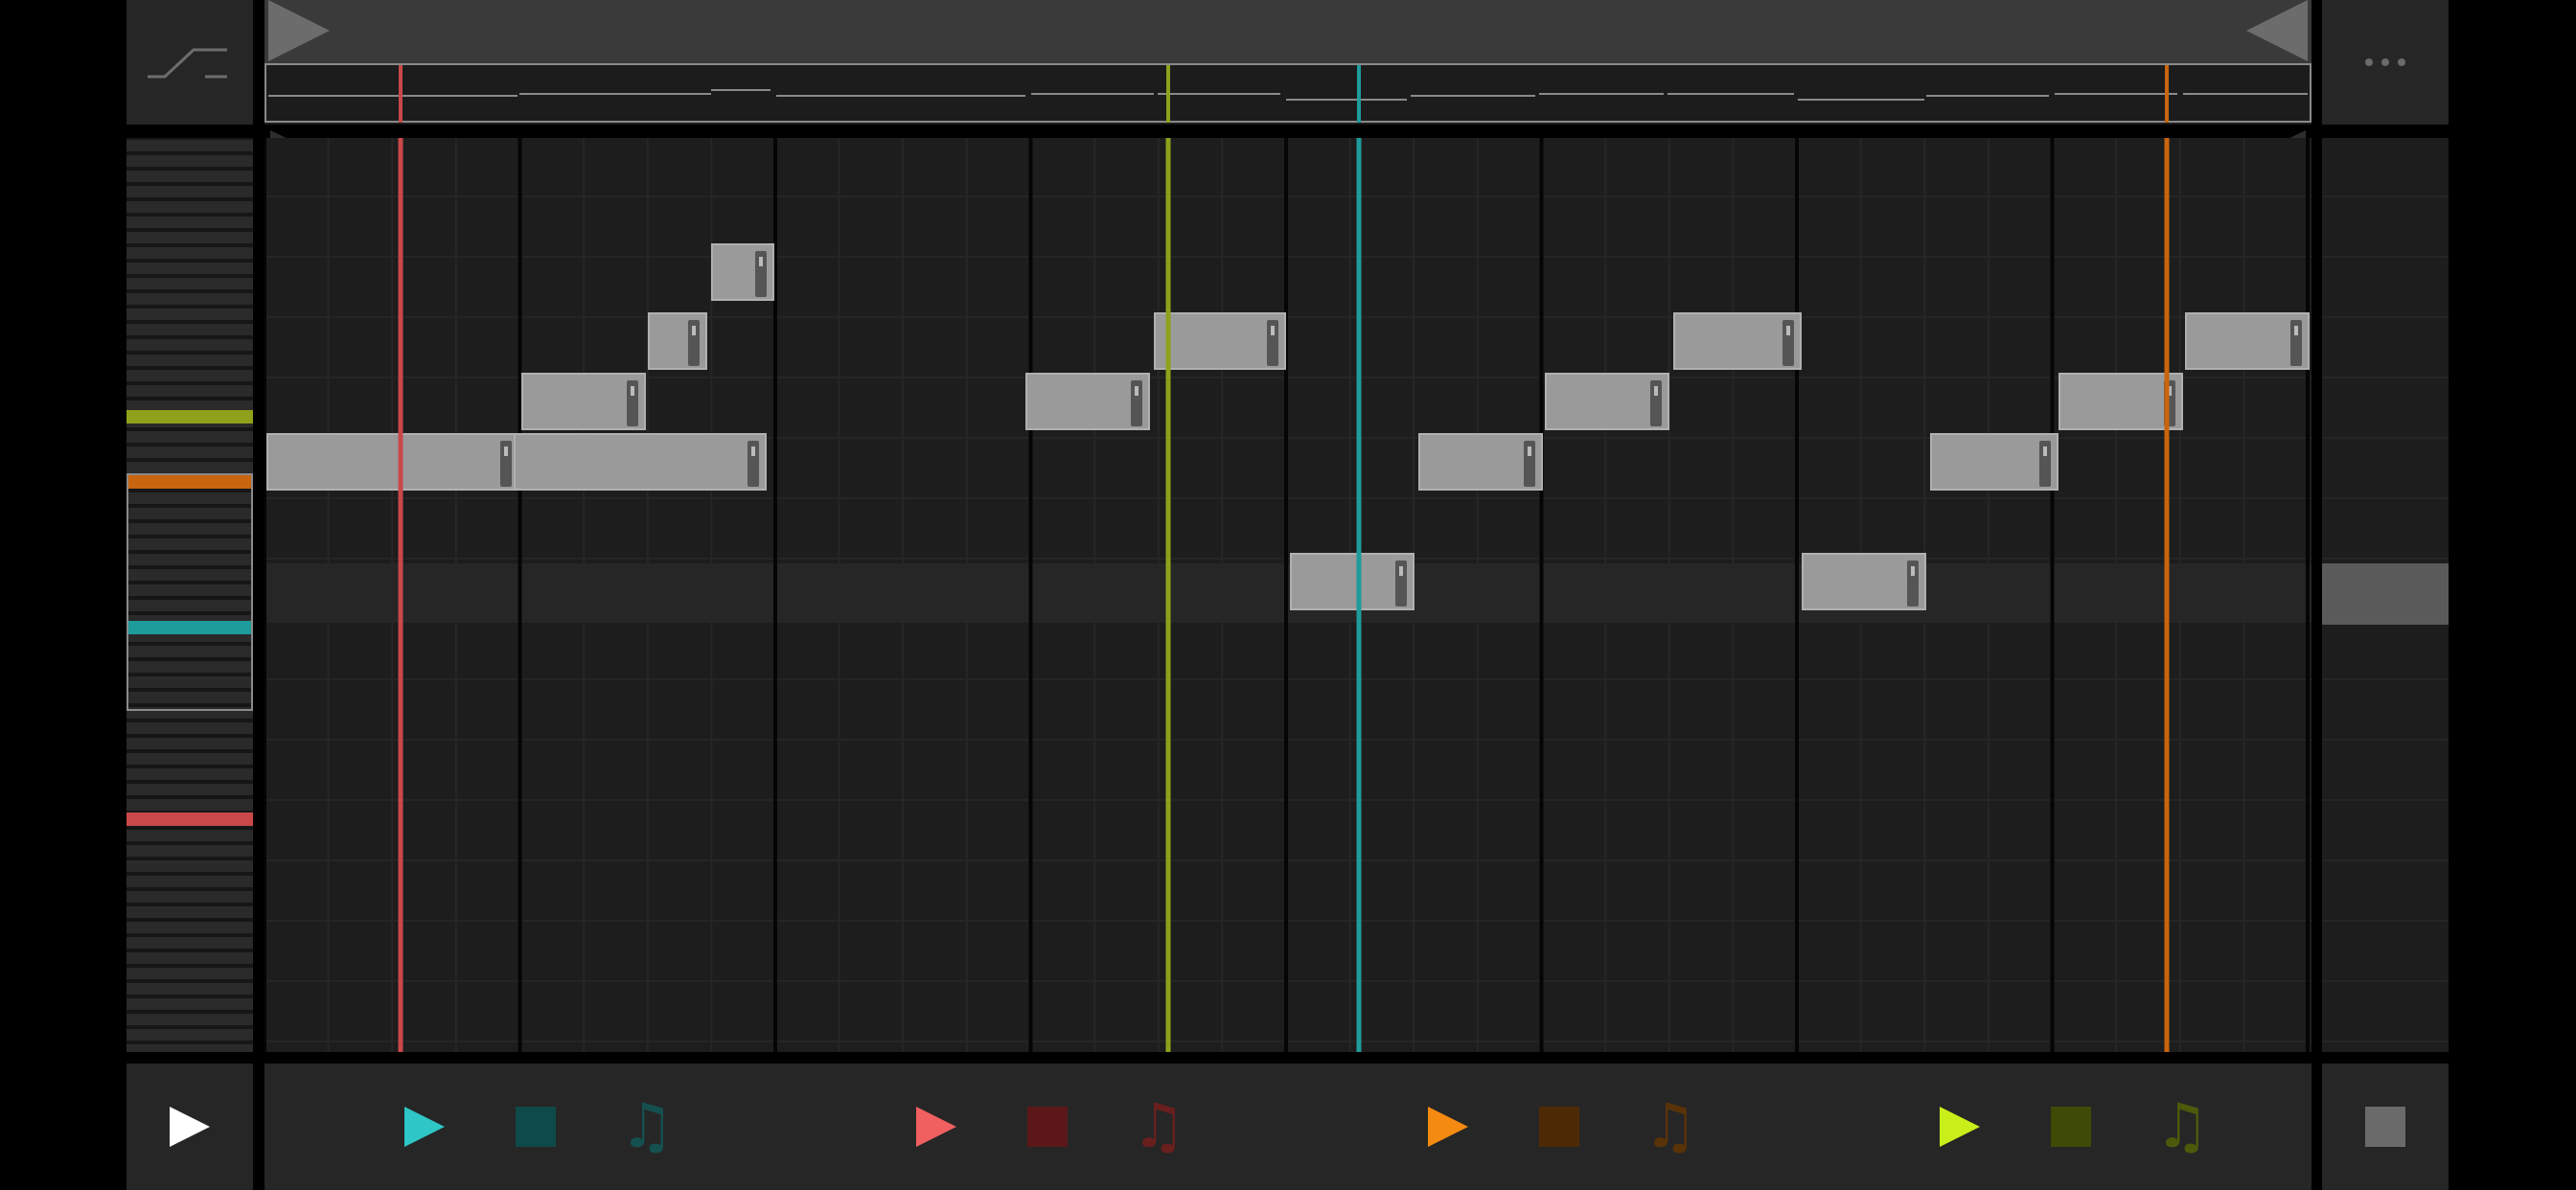 The width and height of the screenshot is (2576, 1190). I want to click on overview-minimap, so click(1288, 94).